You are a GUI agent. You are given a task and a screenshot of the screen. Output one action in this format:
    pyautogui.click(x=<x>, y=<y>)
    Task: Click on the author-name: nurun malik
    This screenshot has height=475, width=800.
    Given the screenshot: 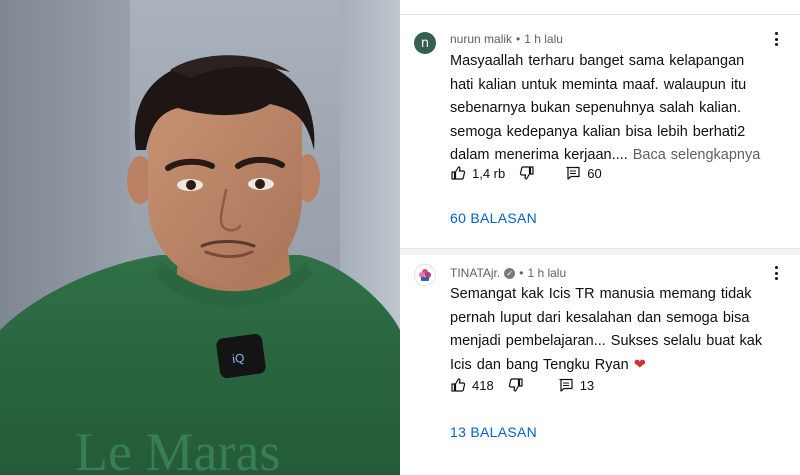 What is the action you would take?
    pyautogui.click(x=481, y=39)
    